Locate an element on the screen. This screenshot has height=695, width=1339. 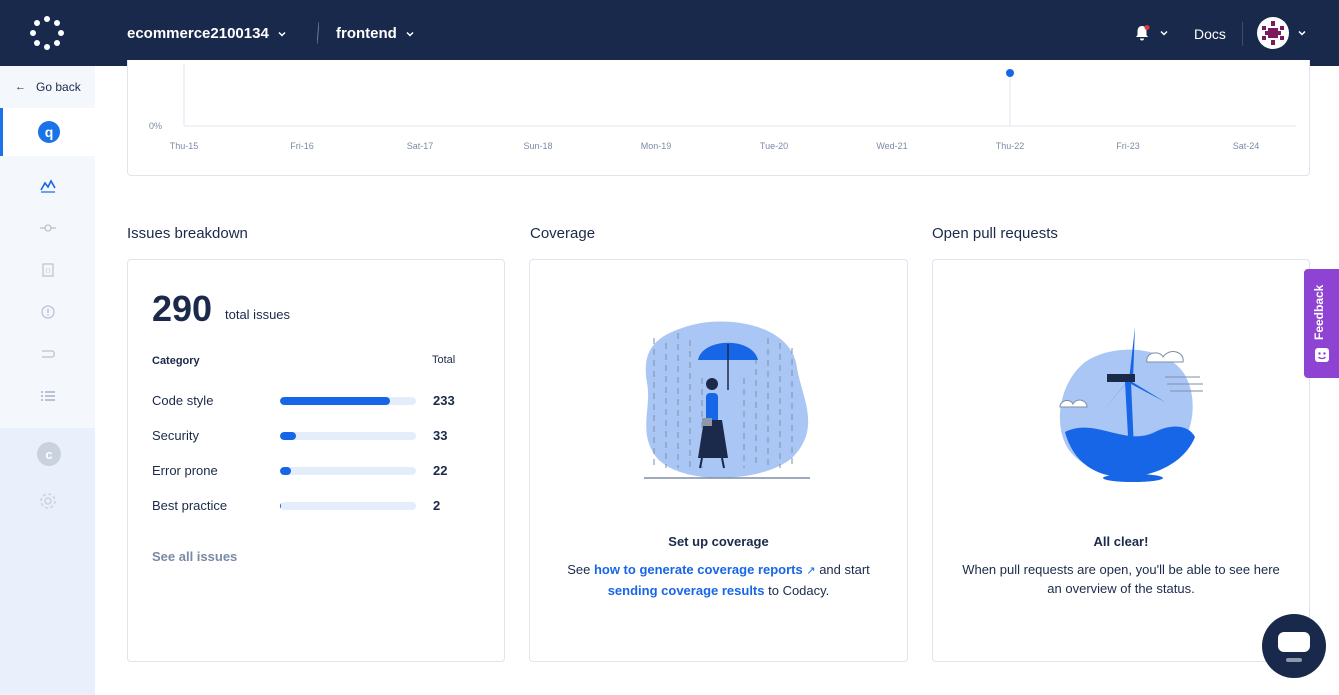
see-all-issues-link: See all issues is located at coordinates (194, 556).